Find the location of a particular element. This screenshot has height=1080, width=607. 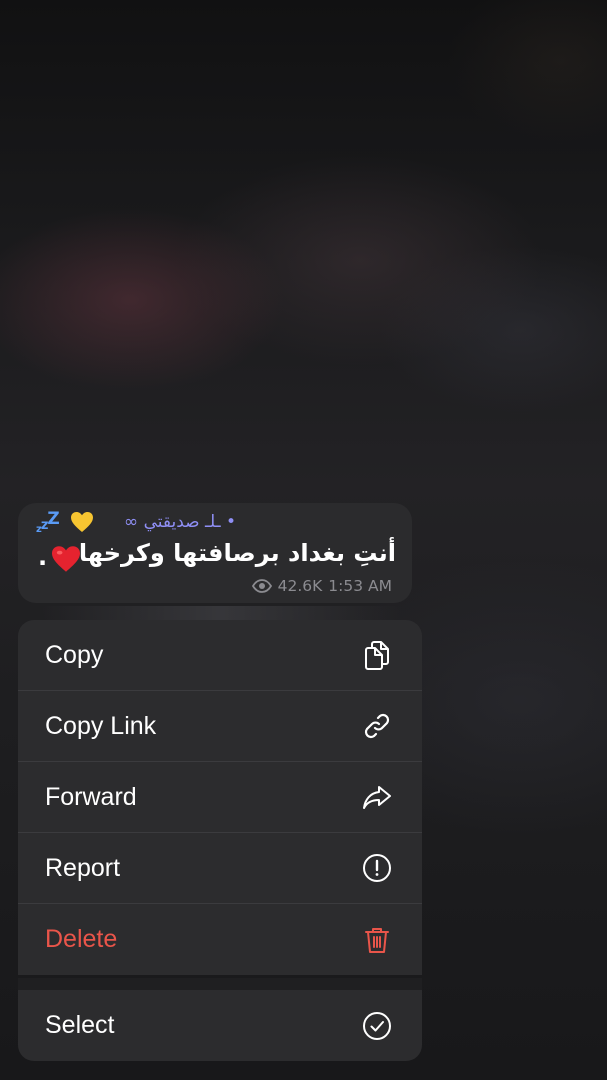

menu-item-forward: Forward is located at coordinates (220, 797).